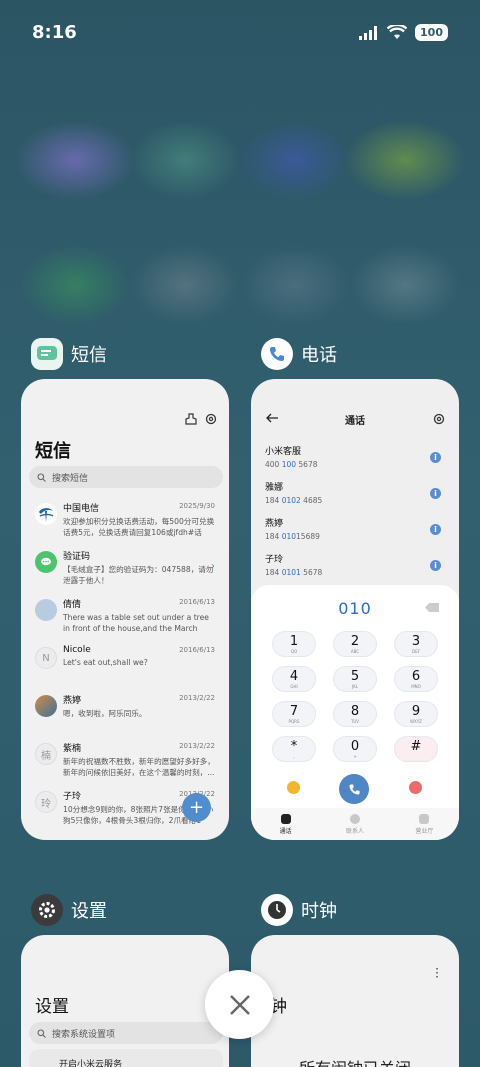 The image size is (480, 1067). I want to click on key-6: 6 MNO, so click(416, 679).